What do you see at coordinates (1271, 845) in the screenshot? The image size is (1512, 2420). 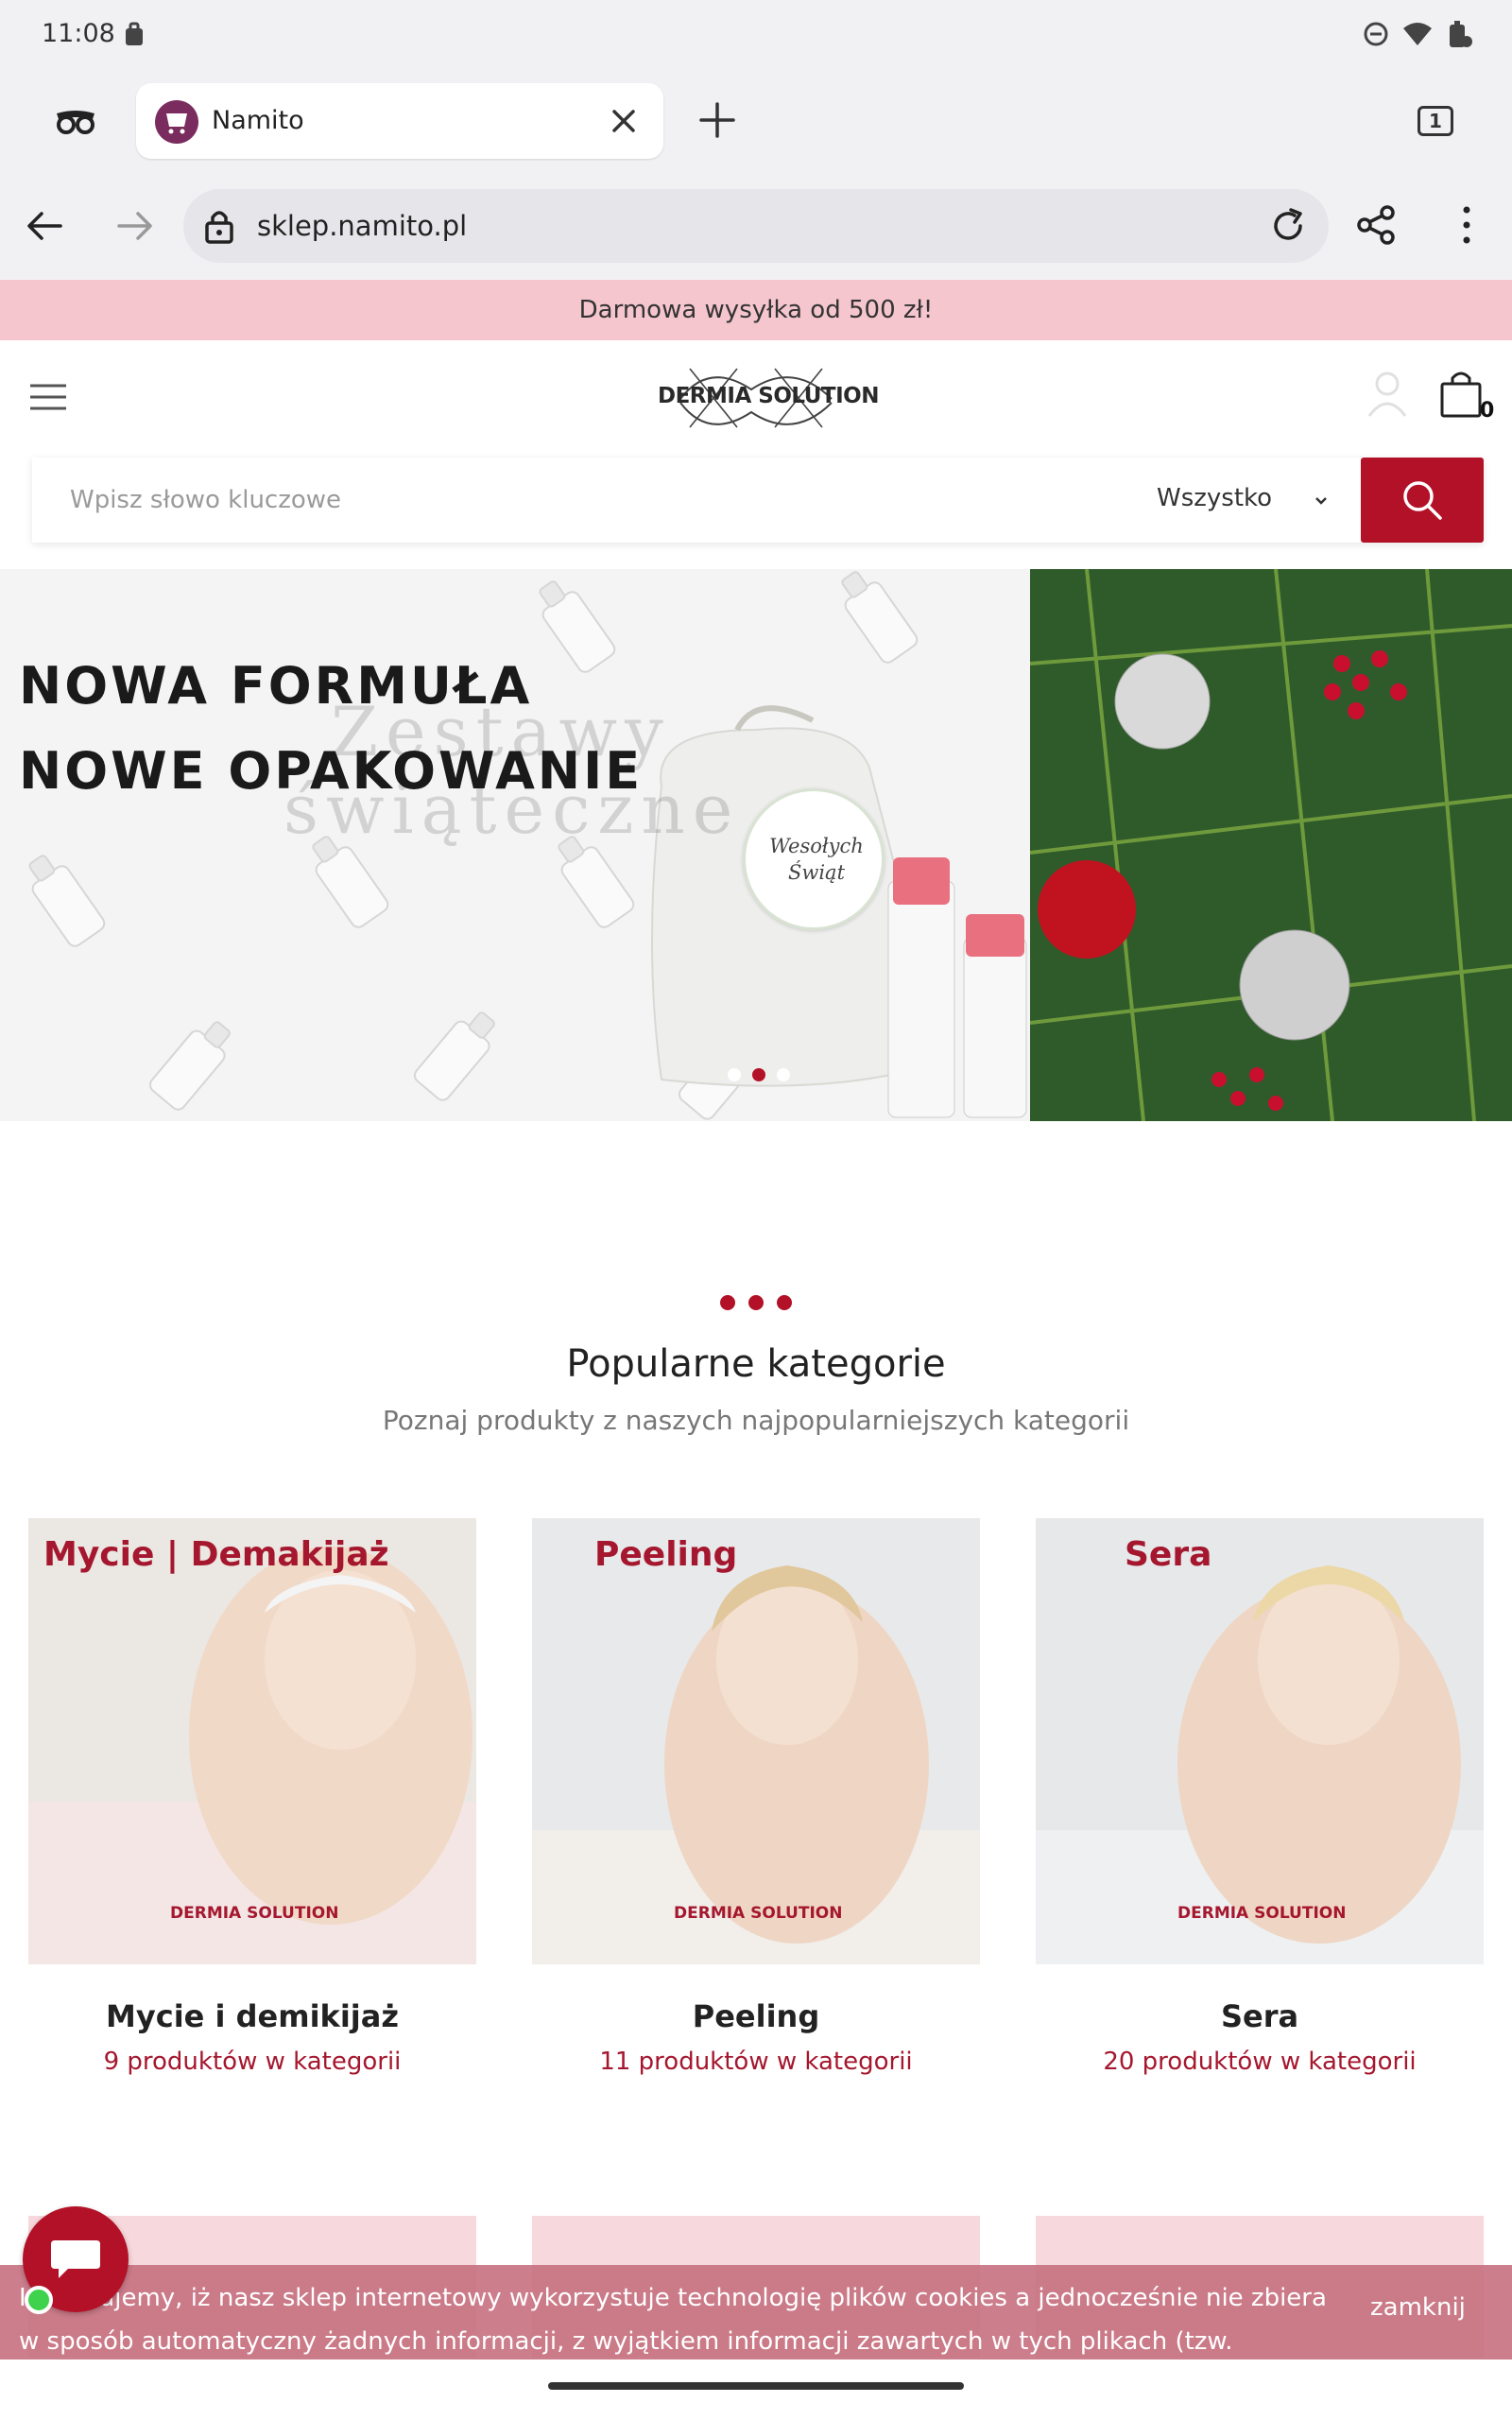 I see `christmas-decoration-image` at bounding box center [1271, 845].